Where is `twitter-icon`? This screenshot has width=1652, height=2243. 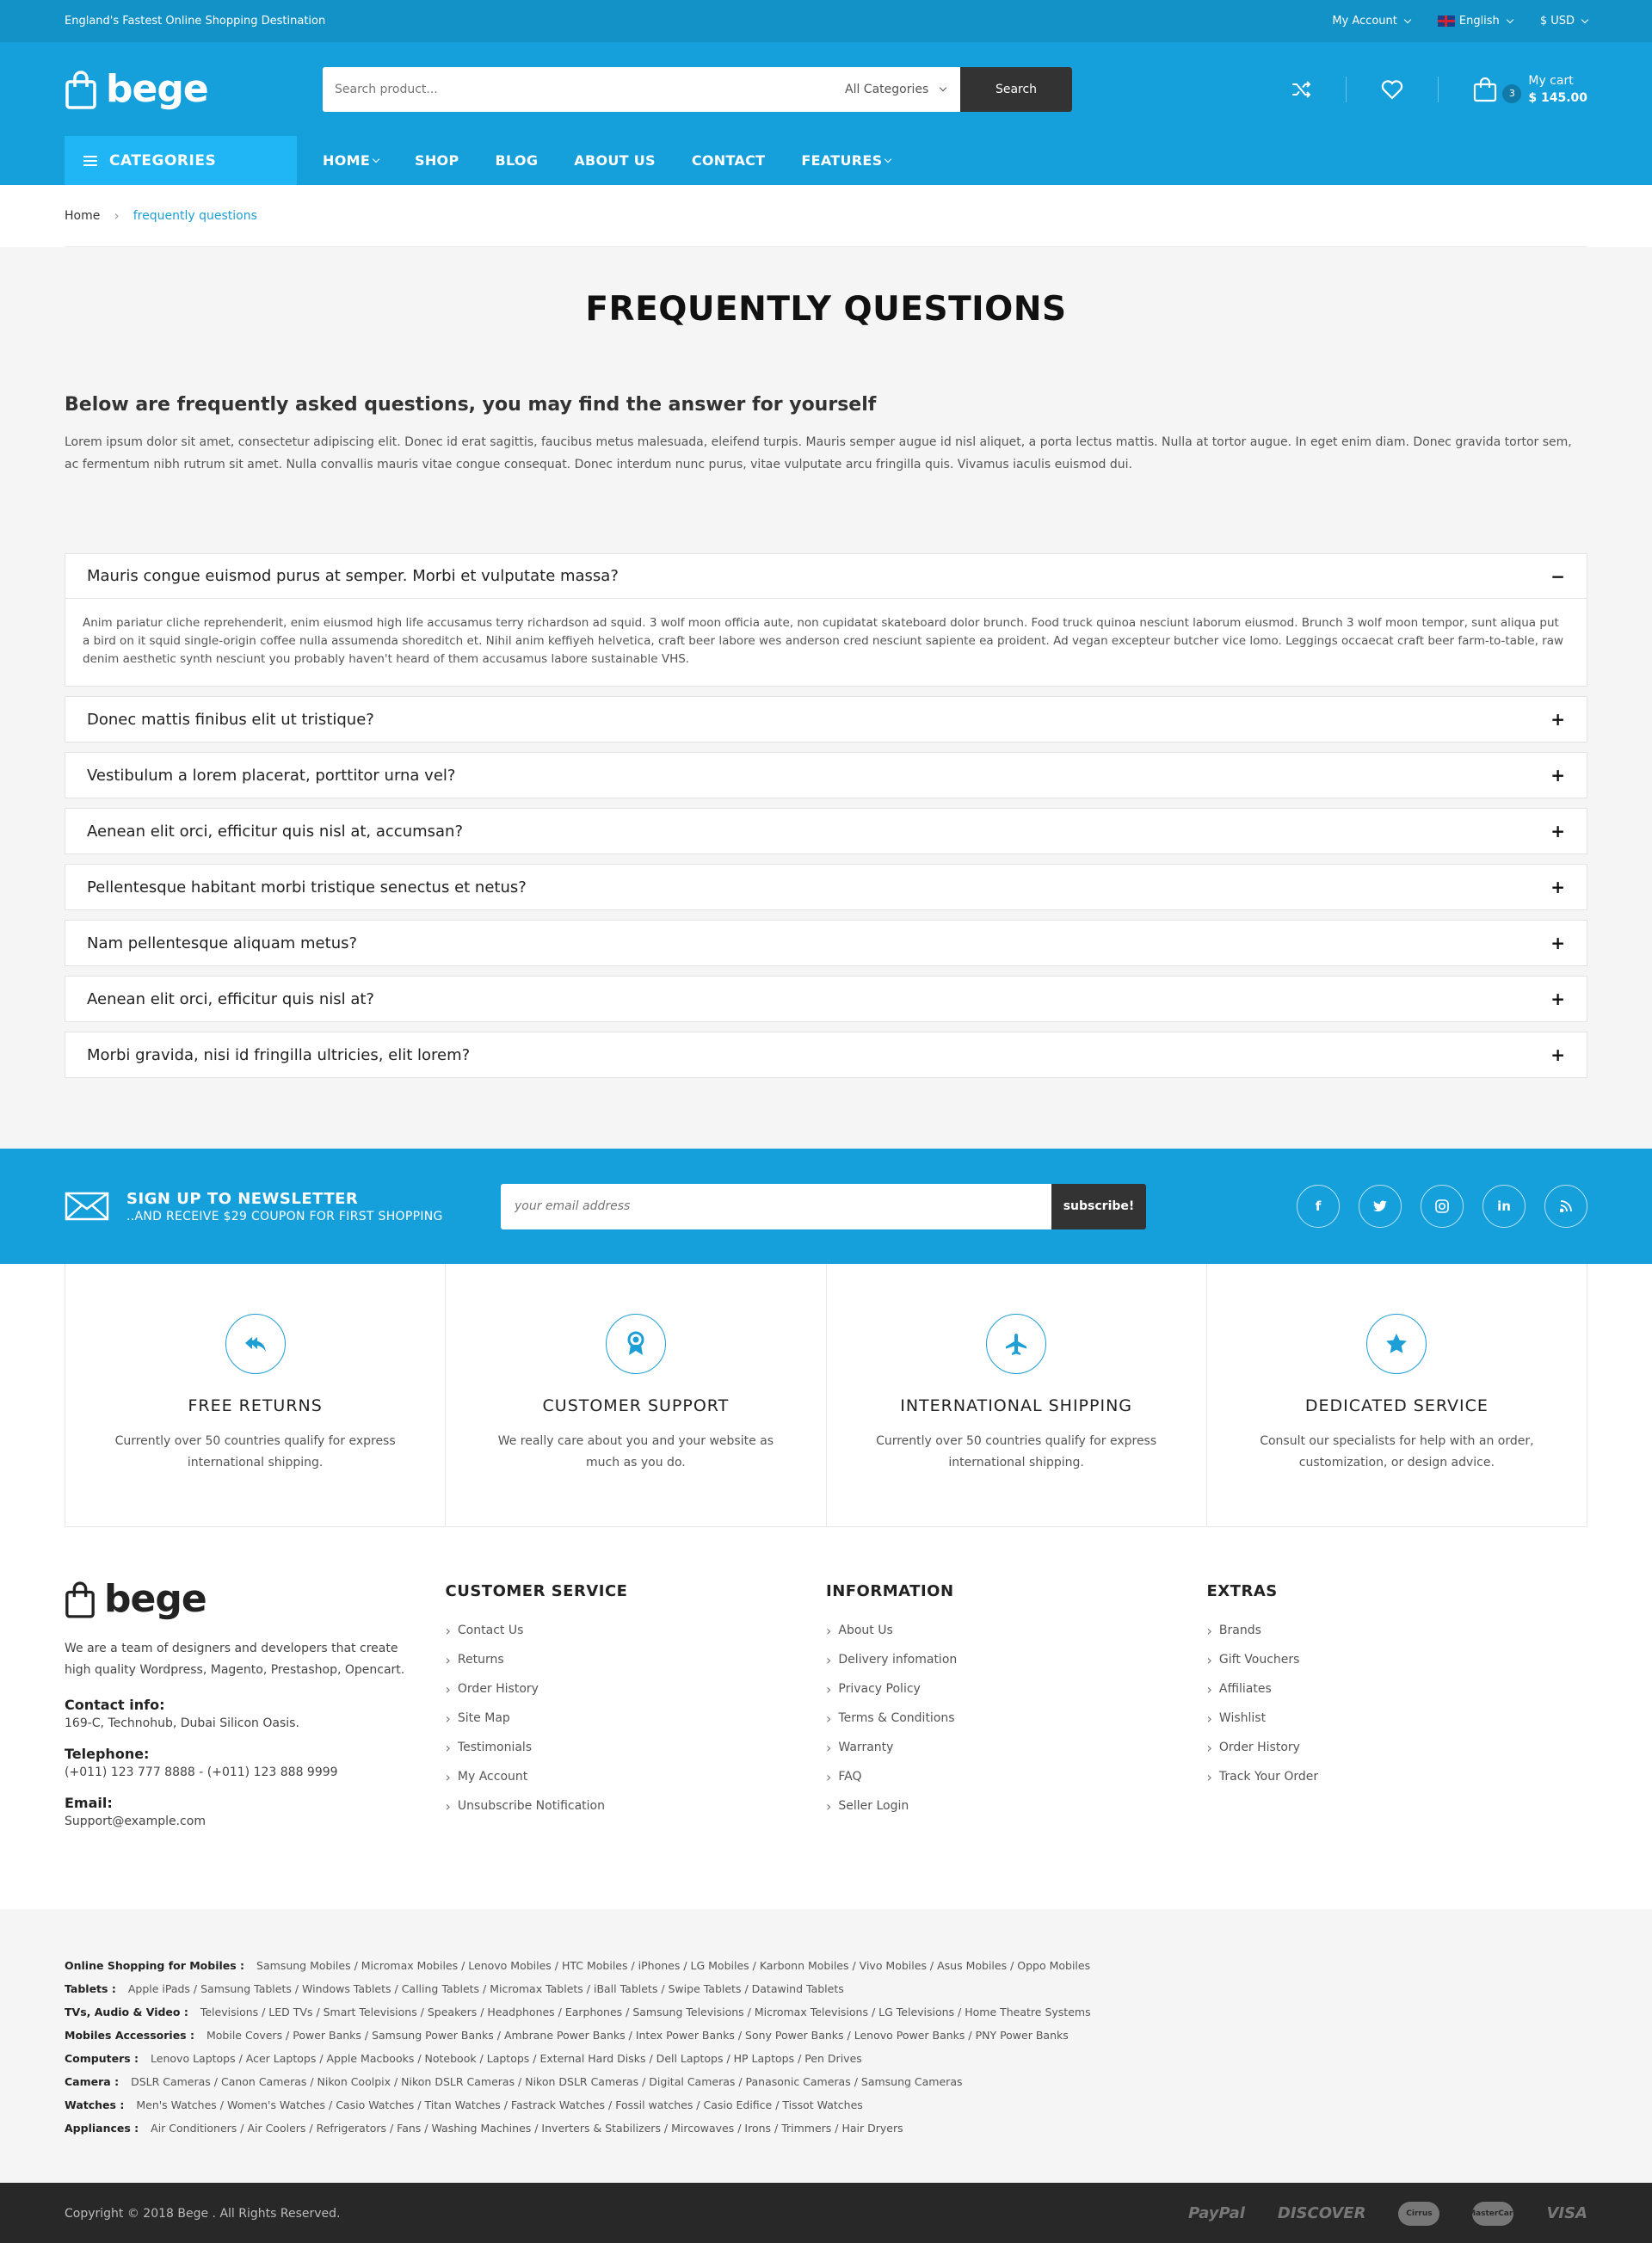
twitter-icon is located at coordinates (1380, 1206).